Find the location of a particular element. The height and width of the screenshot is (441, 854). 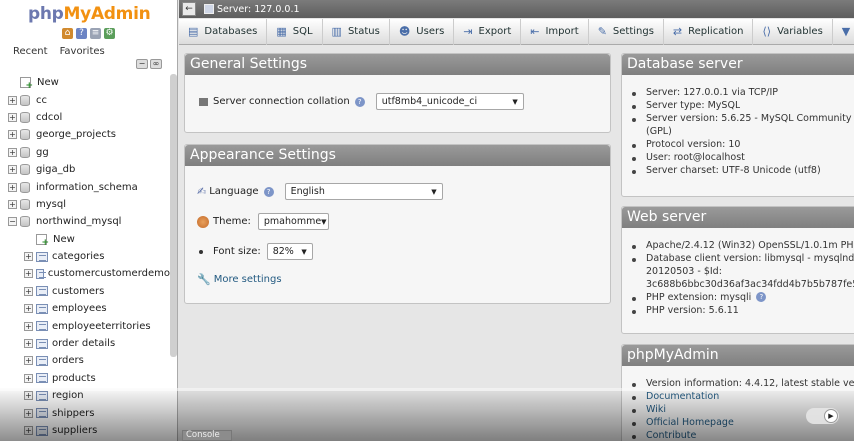

tree-table-item: + employees is located at coordinates (85, 308).